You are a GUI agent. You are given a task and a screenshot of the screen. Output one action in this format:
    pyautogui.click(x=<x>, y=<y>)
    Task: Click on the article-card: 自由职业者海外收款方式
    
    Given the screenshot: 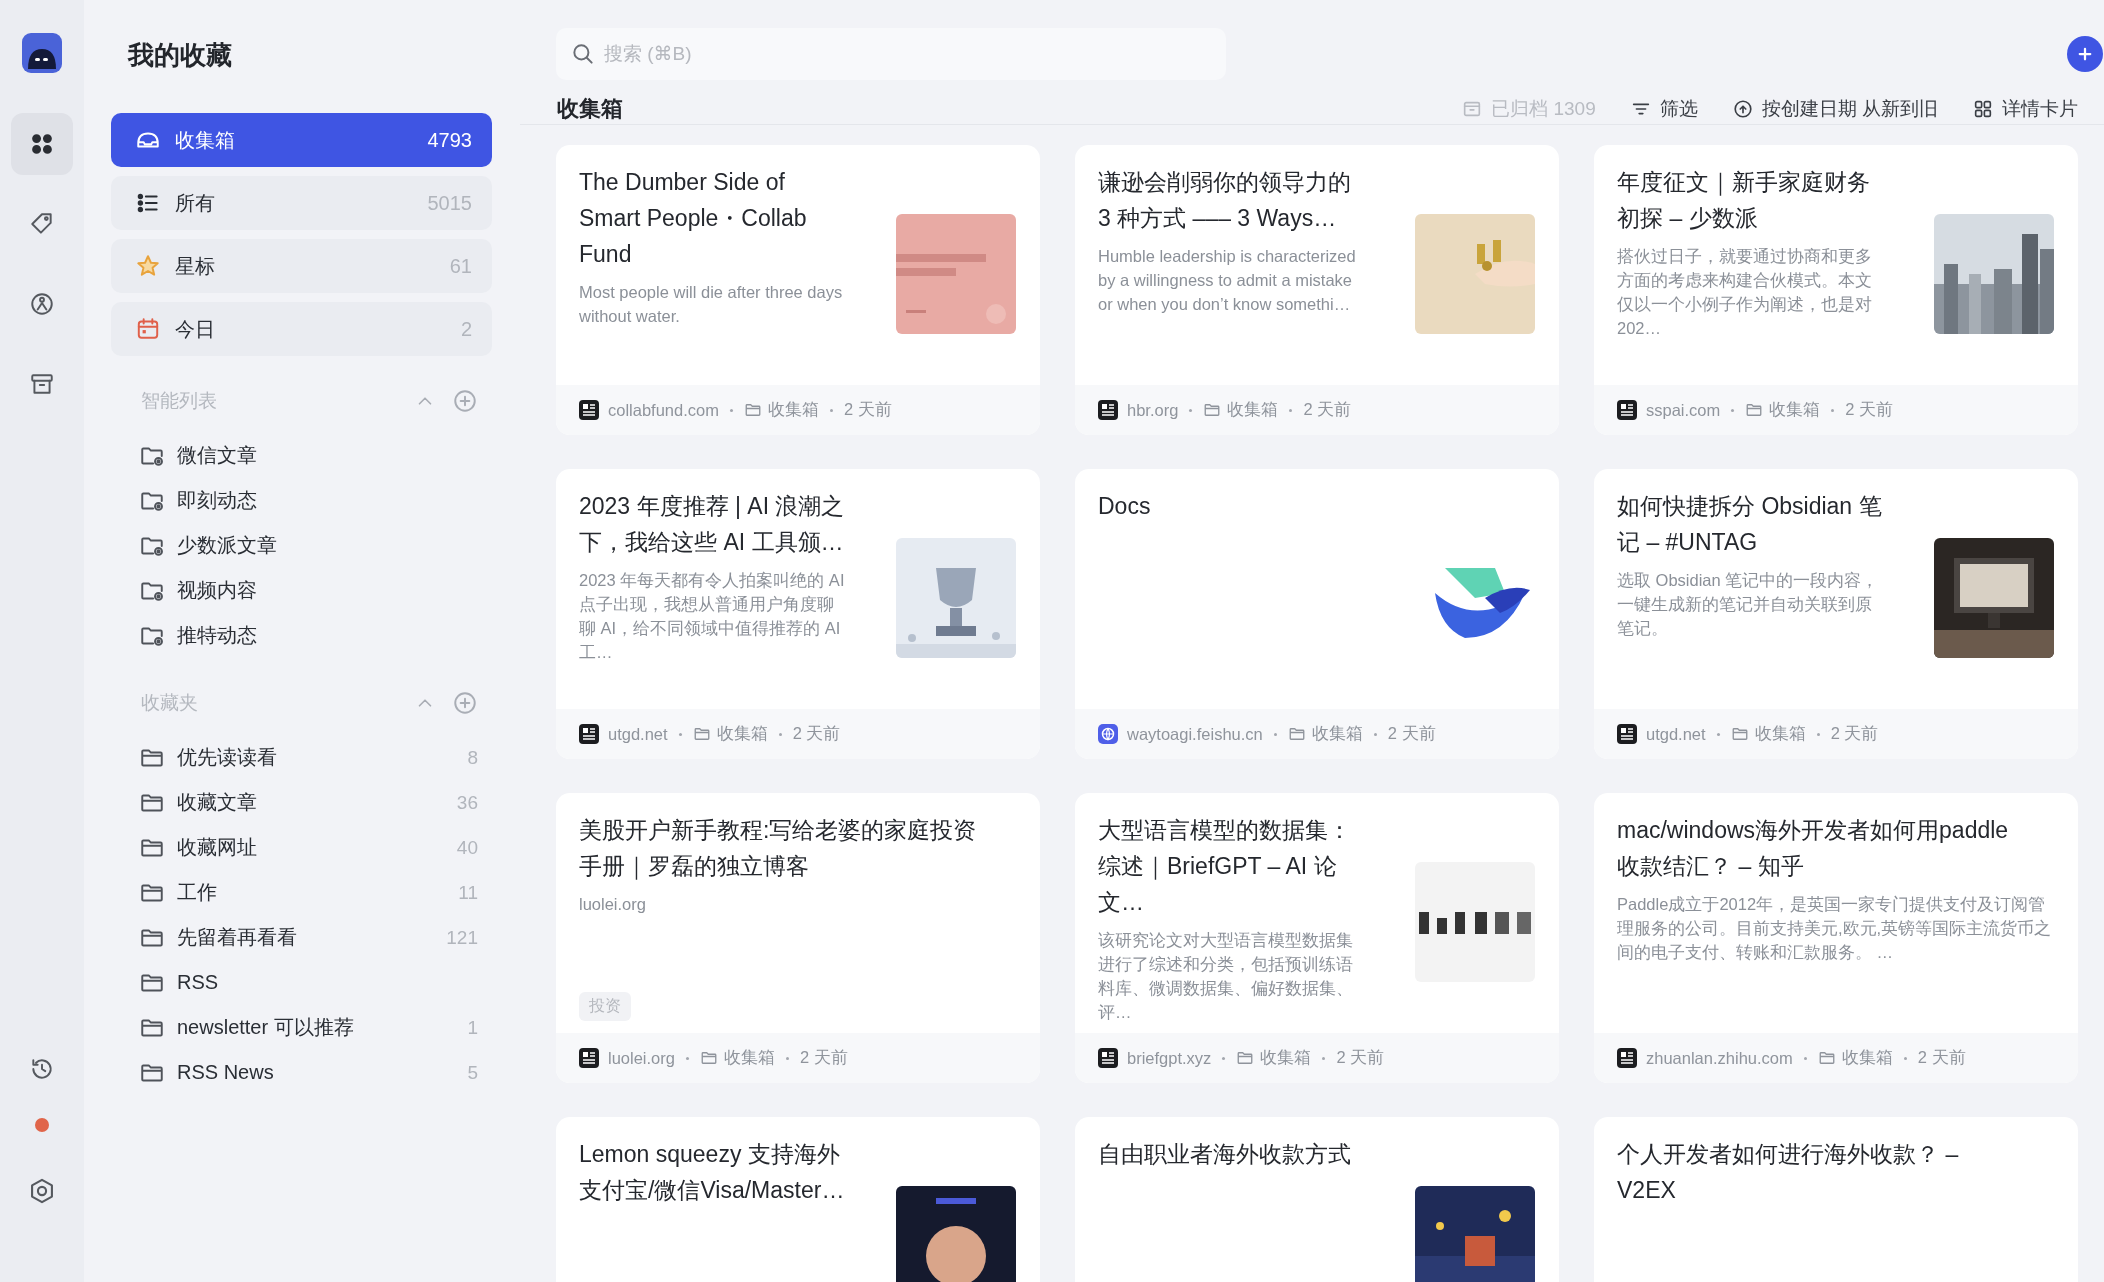 What is the action you would take?
    pyautogui.click(x=1317, y=1199)
    